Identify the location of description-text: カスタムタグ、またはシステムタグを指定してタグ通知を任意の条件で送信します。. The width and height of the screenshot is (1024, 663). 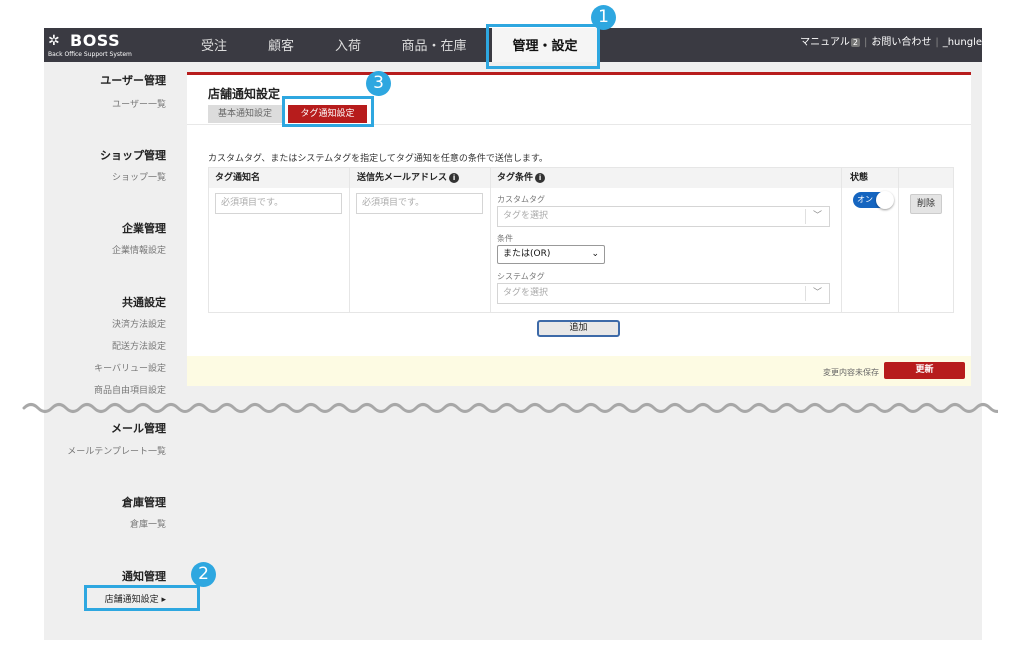
(378, 159).